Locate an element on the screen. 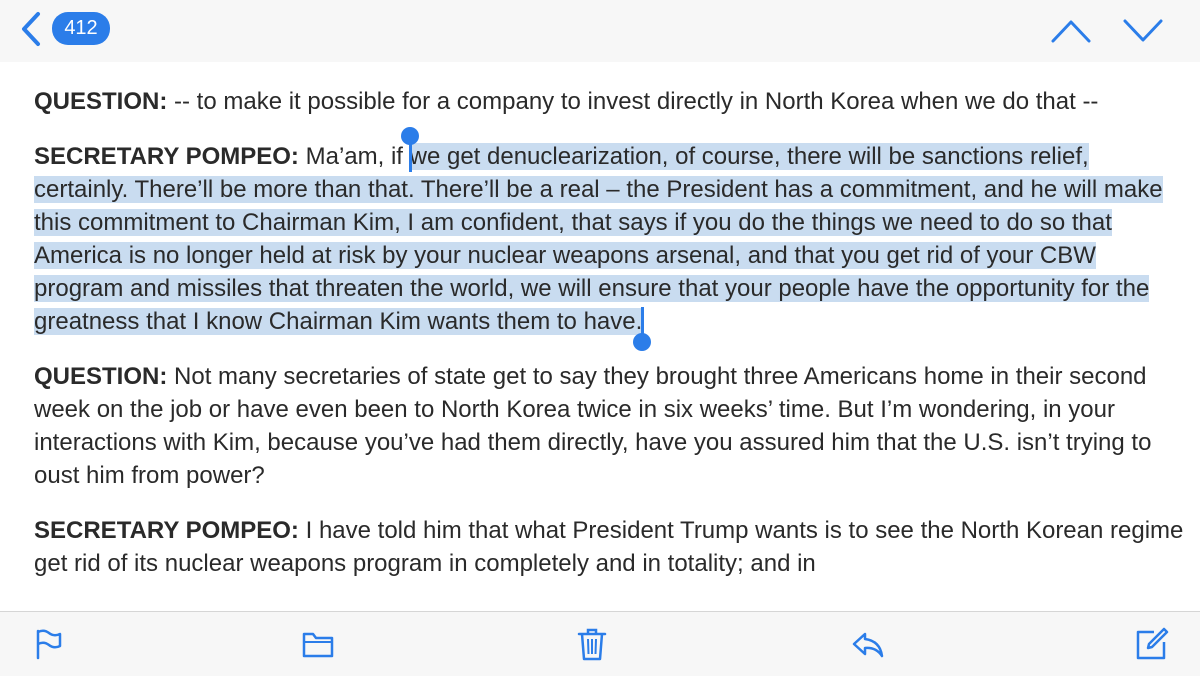  bottom-toolbar is located at coordinates (600, 643).